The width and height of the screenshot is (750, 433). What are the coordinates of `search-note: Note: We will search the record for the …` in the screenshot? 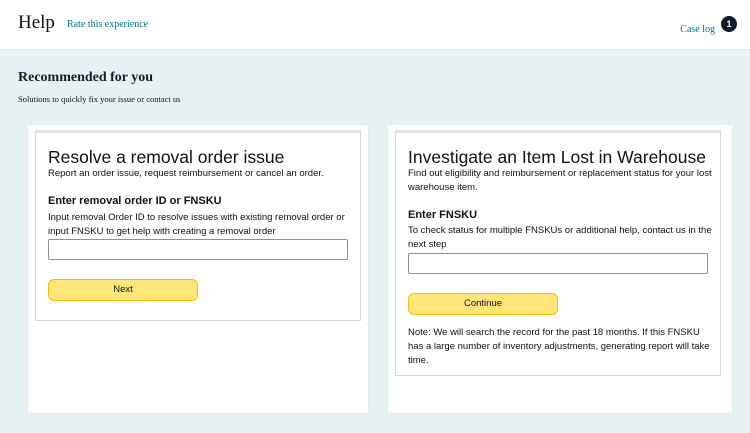 It's located at (559, 346).